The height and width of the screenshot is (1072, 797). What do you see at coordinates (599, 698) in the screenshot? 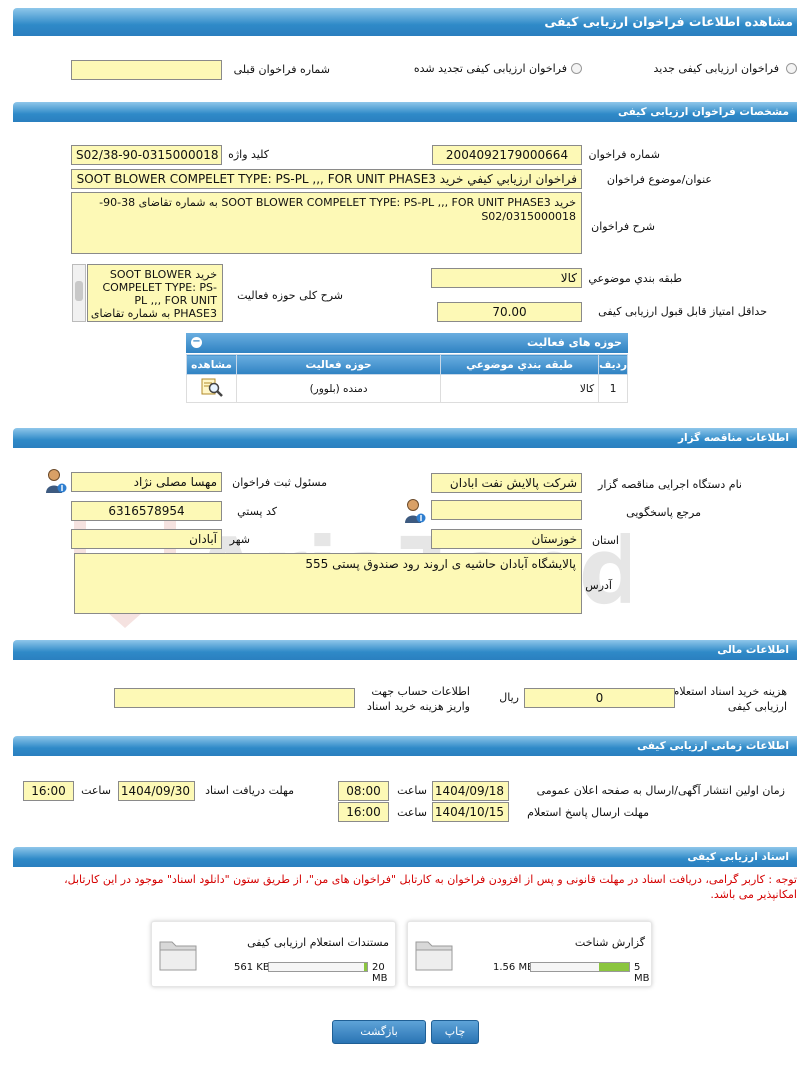
I see `doc-cost-field: 0` at bounding box center [599, 698].